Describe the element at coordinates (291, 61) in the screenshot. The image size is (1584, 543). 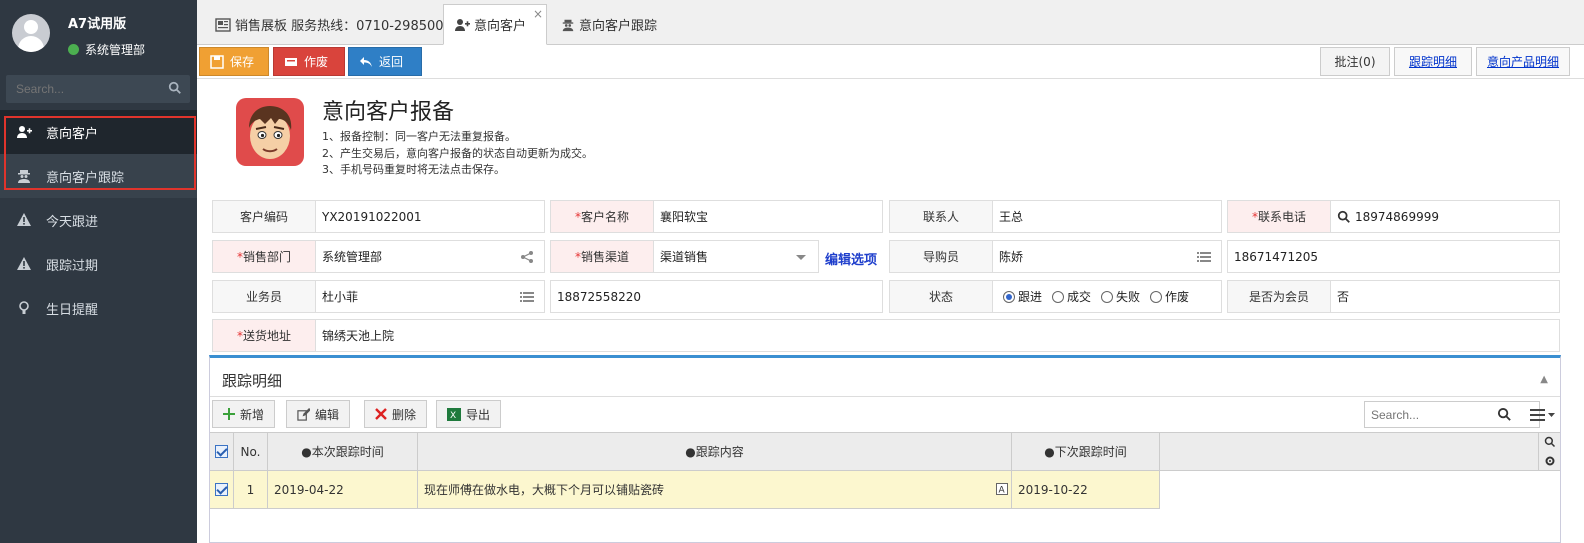
I see `void-icon` at that location.